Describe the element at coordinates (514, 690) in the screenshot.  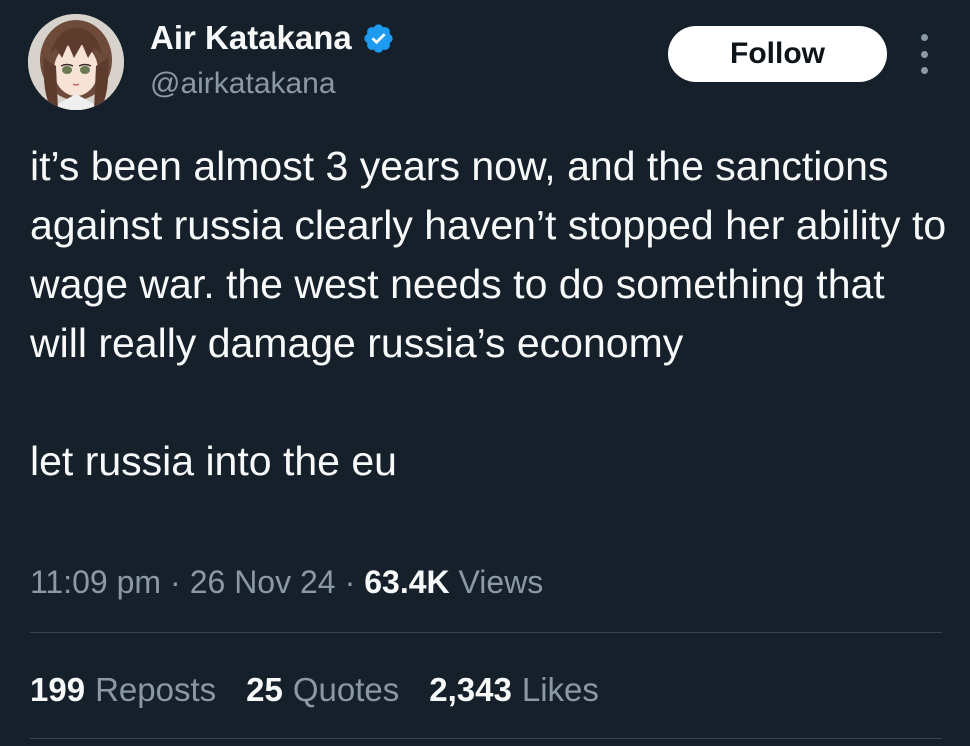
I see `likes-stat: 2,343 Likes` at that location.